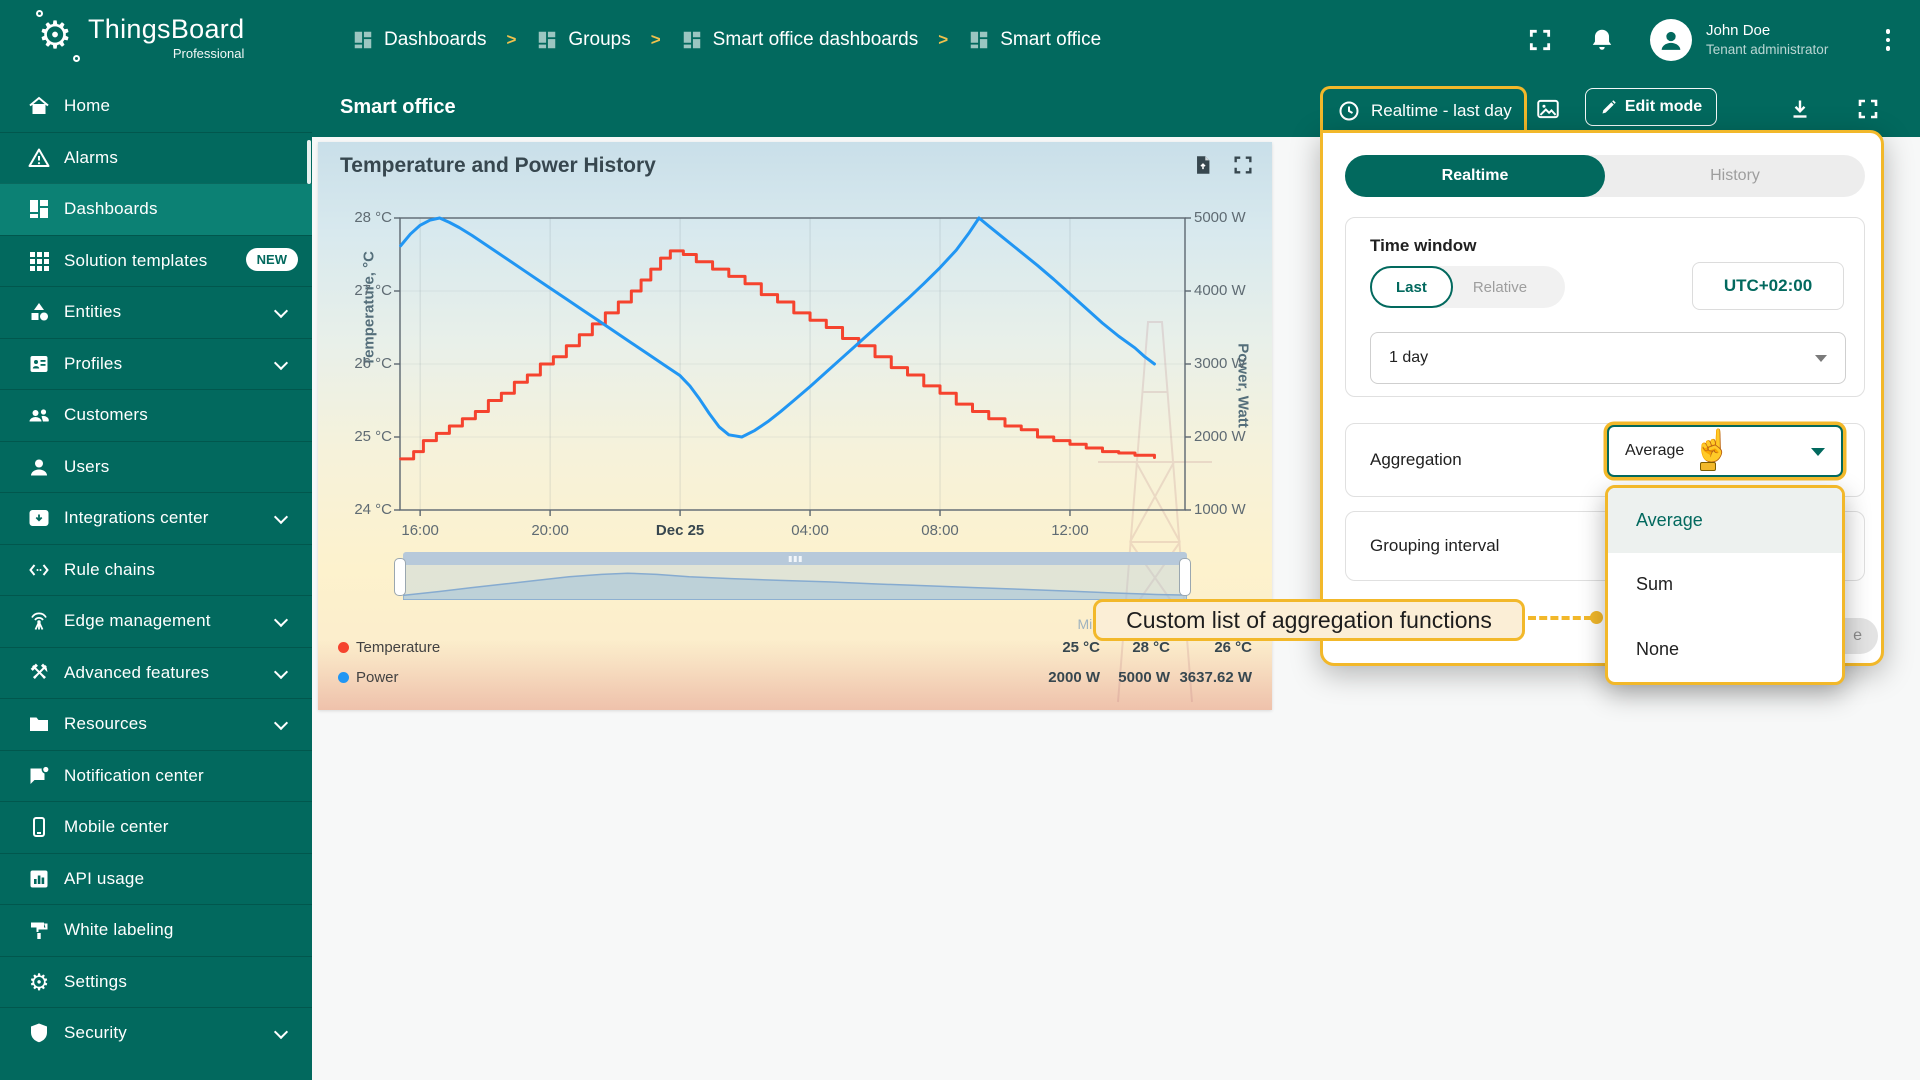 This screenshot has width=1920, height=1080. I want to click on dashboards-icon, so click(39, 209).